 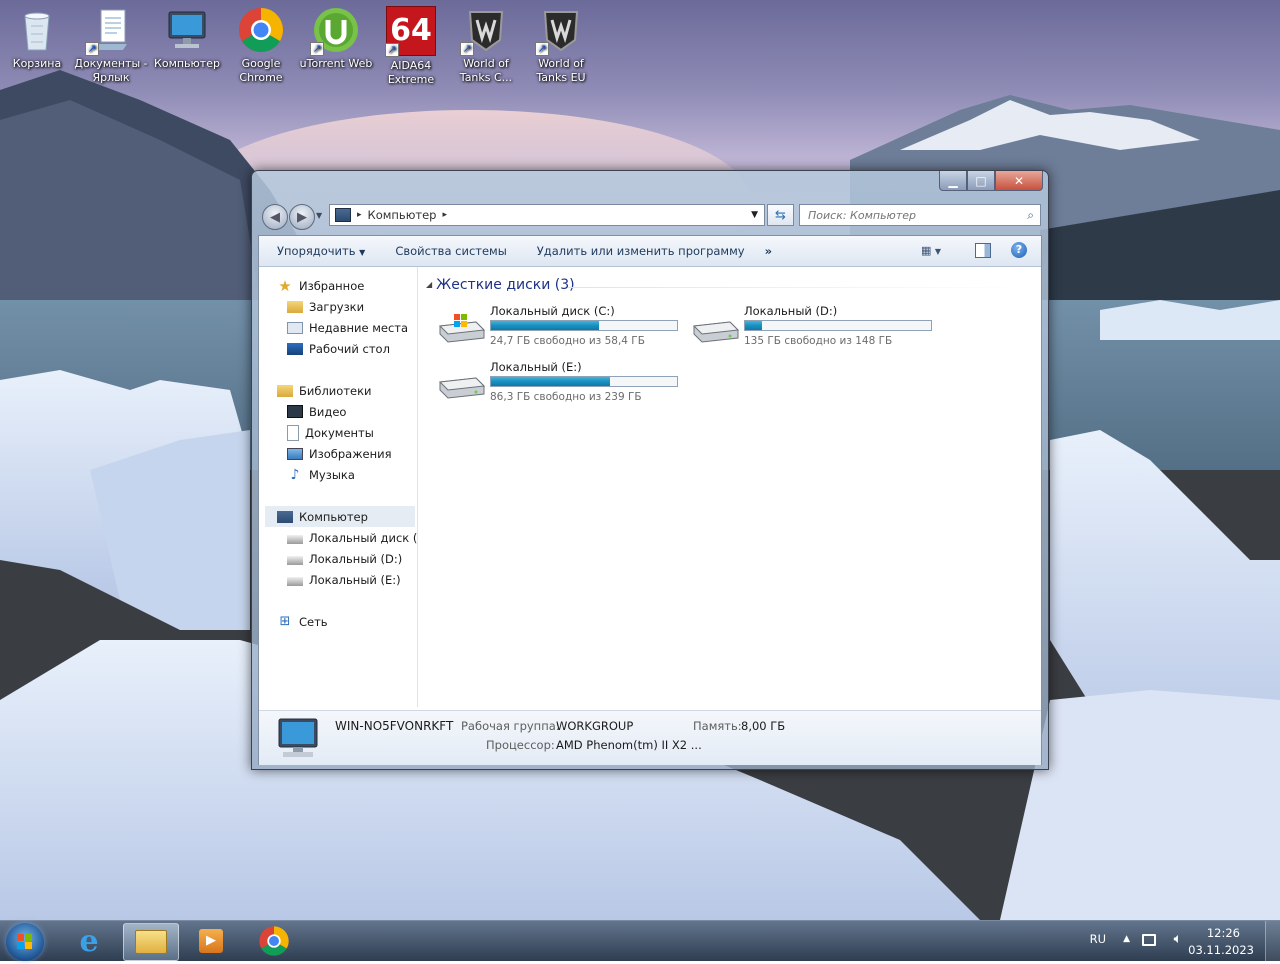 I want to click on taskbar-chrome, so click(x=274, y=941).